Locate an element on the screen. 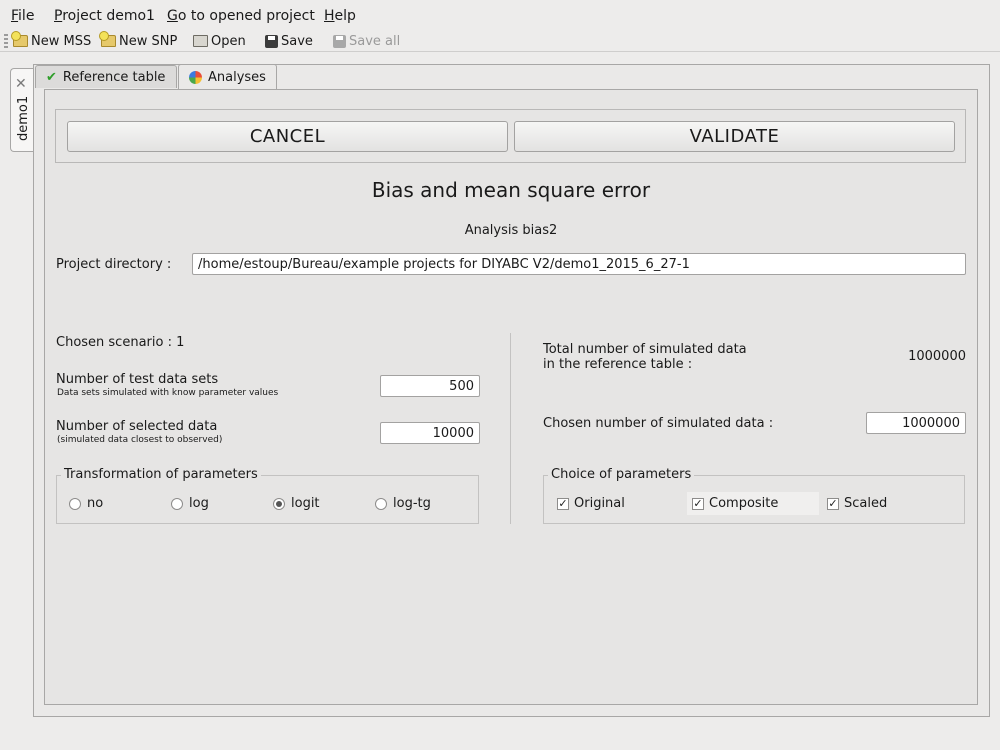 The height and width of the screenshot is (750, 1000). test-data-sets-input: 500 is located at coordinates (430, 386).